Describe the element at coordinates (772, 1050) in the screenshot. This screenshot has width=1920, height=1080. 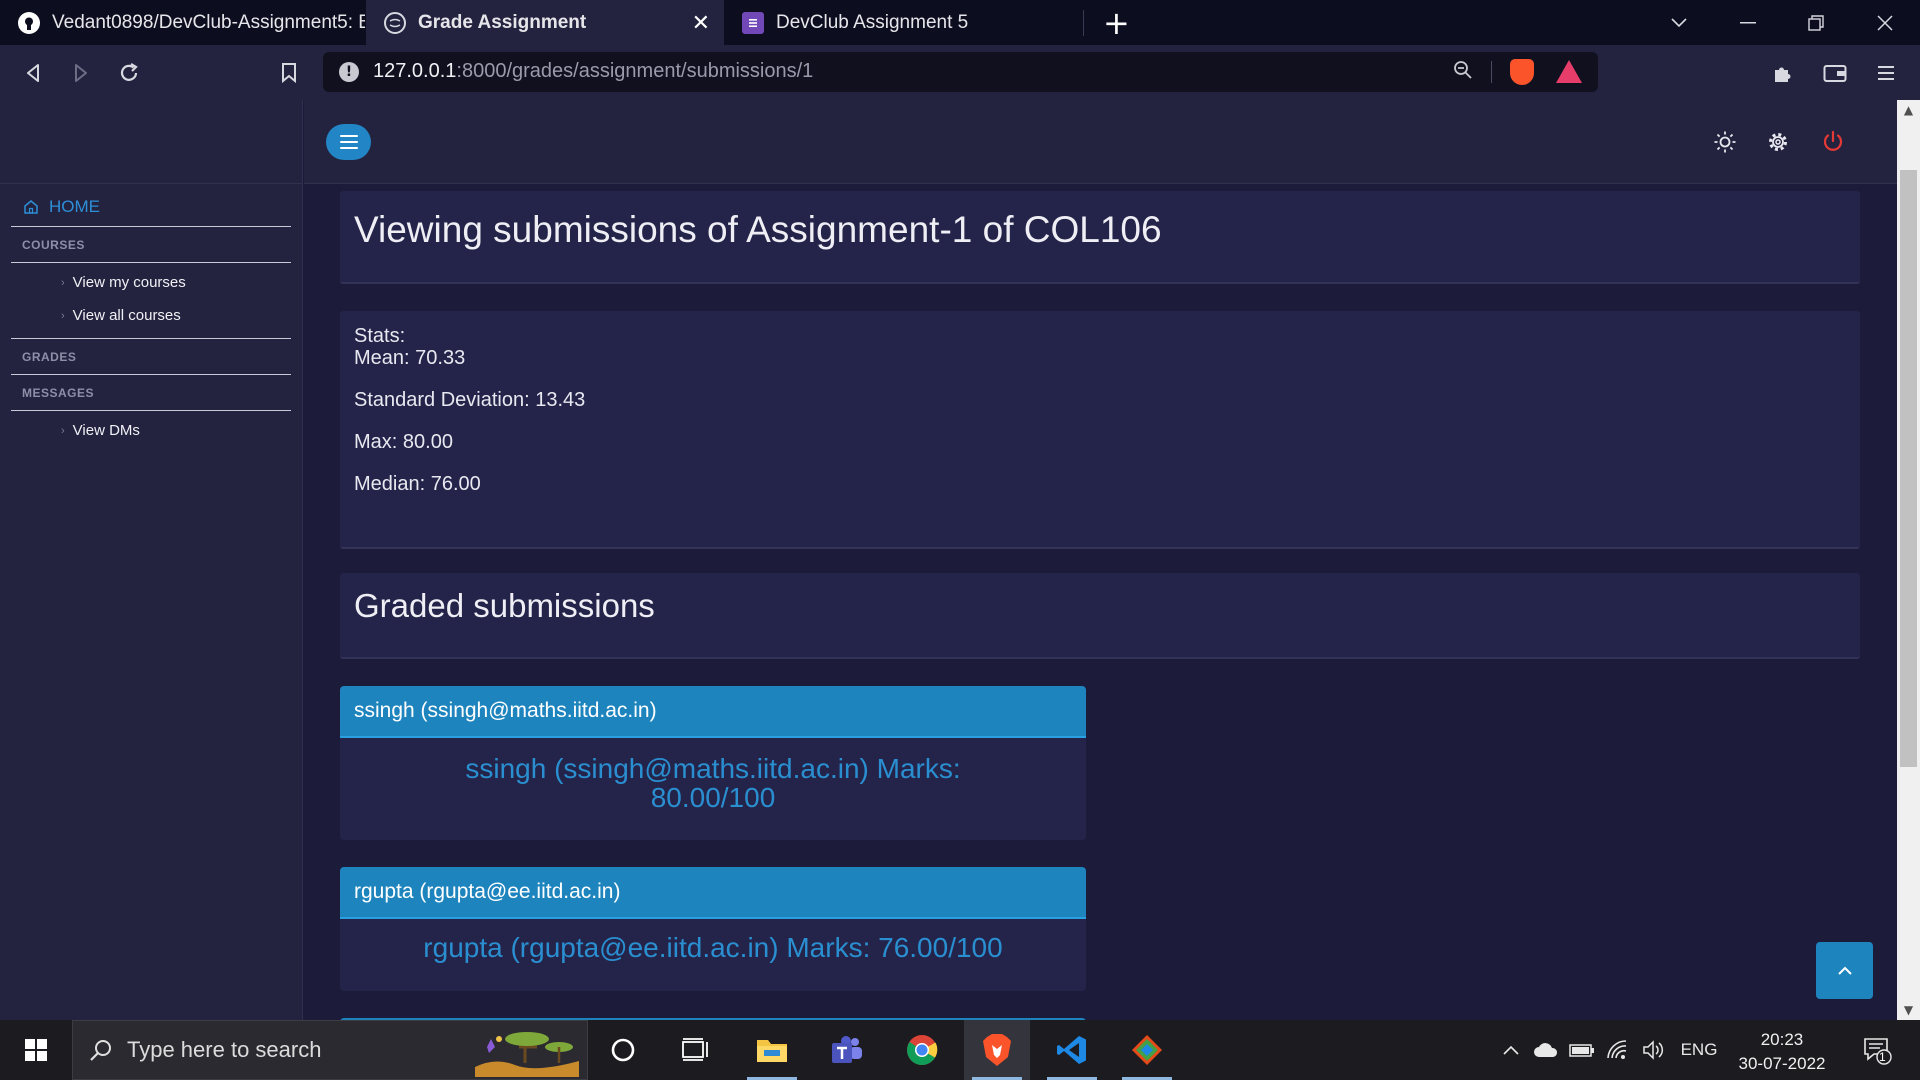
I see `file-explorer-icon` at that location.